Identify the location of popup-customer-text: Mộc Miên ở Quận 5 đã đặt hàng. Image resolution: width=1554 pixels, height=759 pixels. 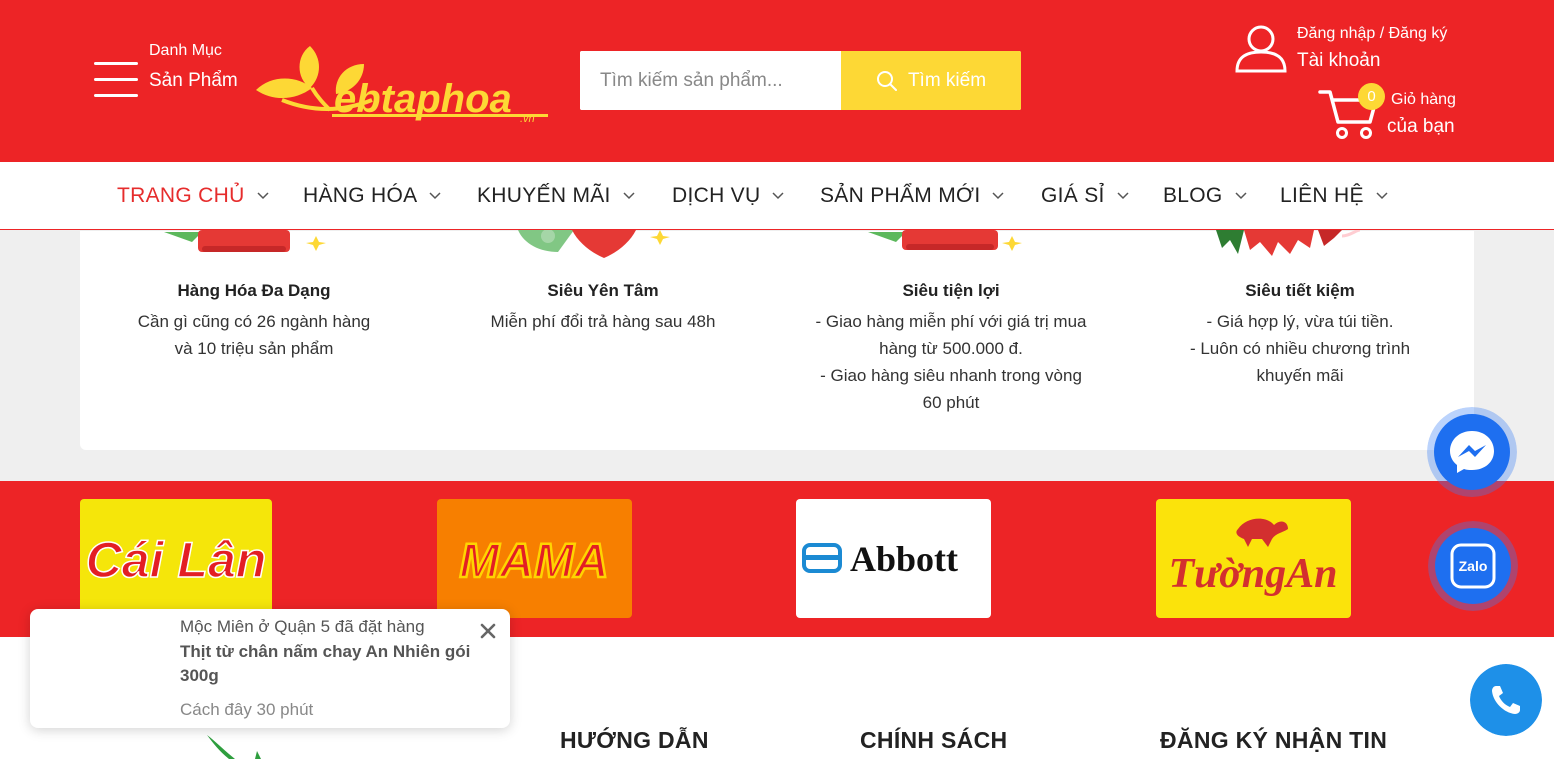
(302, 626).